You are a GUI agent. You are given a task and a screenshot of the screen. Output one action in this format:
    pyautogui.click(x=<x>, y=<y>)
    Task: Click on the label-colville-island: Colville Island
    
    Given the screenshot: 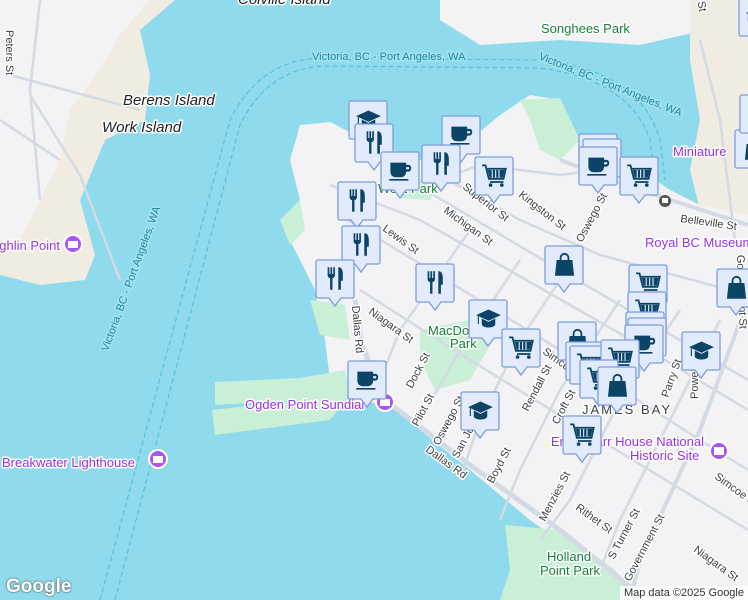 What is the action you would take?
    pyautogui.click(x=284, y=4)
    